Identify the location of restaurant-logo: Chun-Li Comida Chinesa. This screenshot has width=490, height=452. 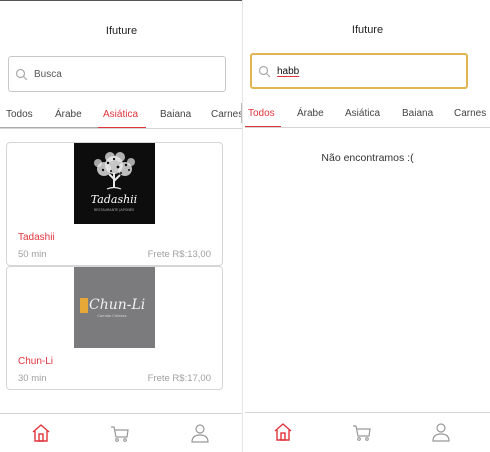
(114, 307).